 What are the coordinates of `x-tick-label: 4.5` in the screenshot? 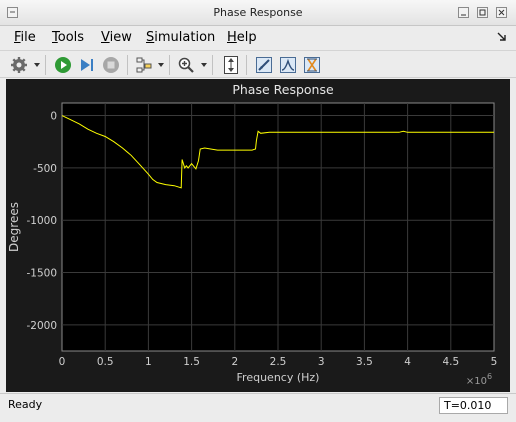 It's located at (450, 362).